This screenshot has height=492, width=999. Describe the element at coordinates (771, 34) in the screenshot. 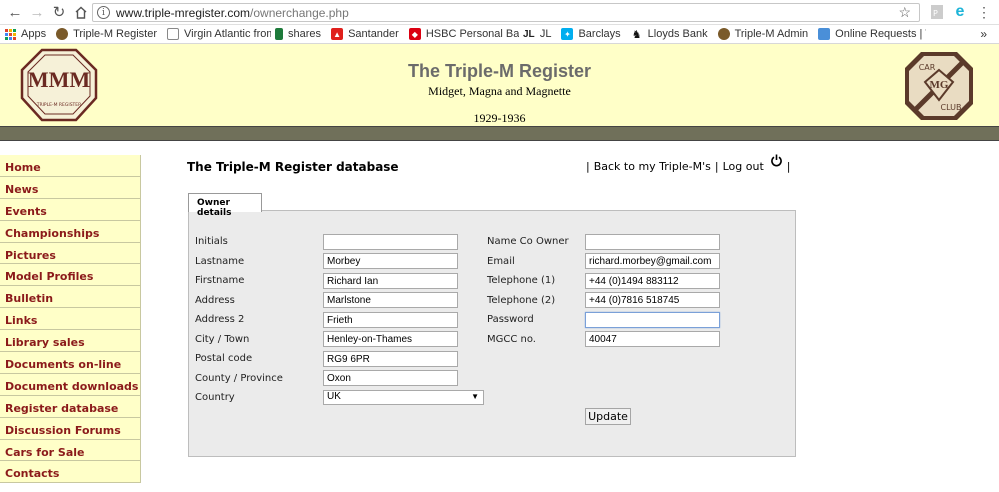

I see `bookmark-label: Triple-M Admin` at that location.